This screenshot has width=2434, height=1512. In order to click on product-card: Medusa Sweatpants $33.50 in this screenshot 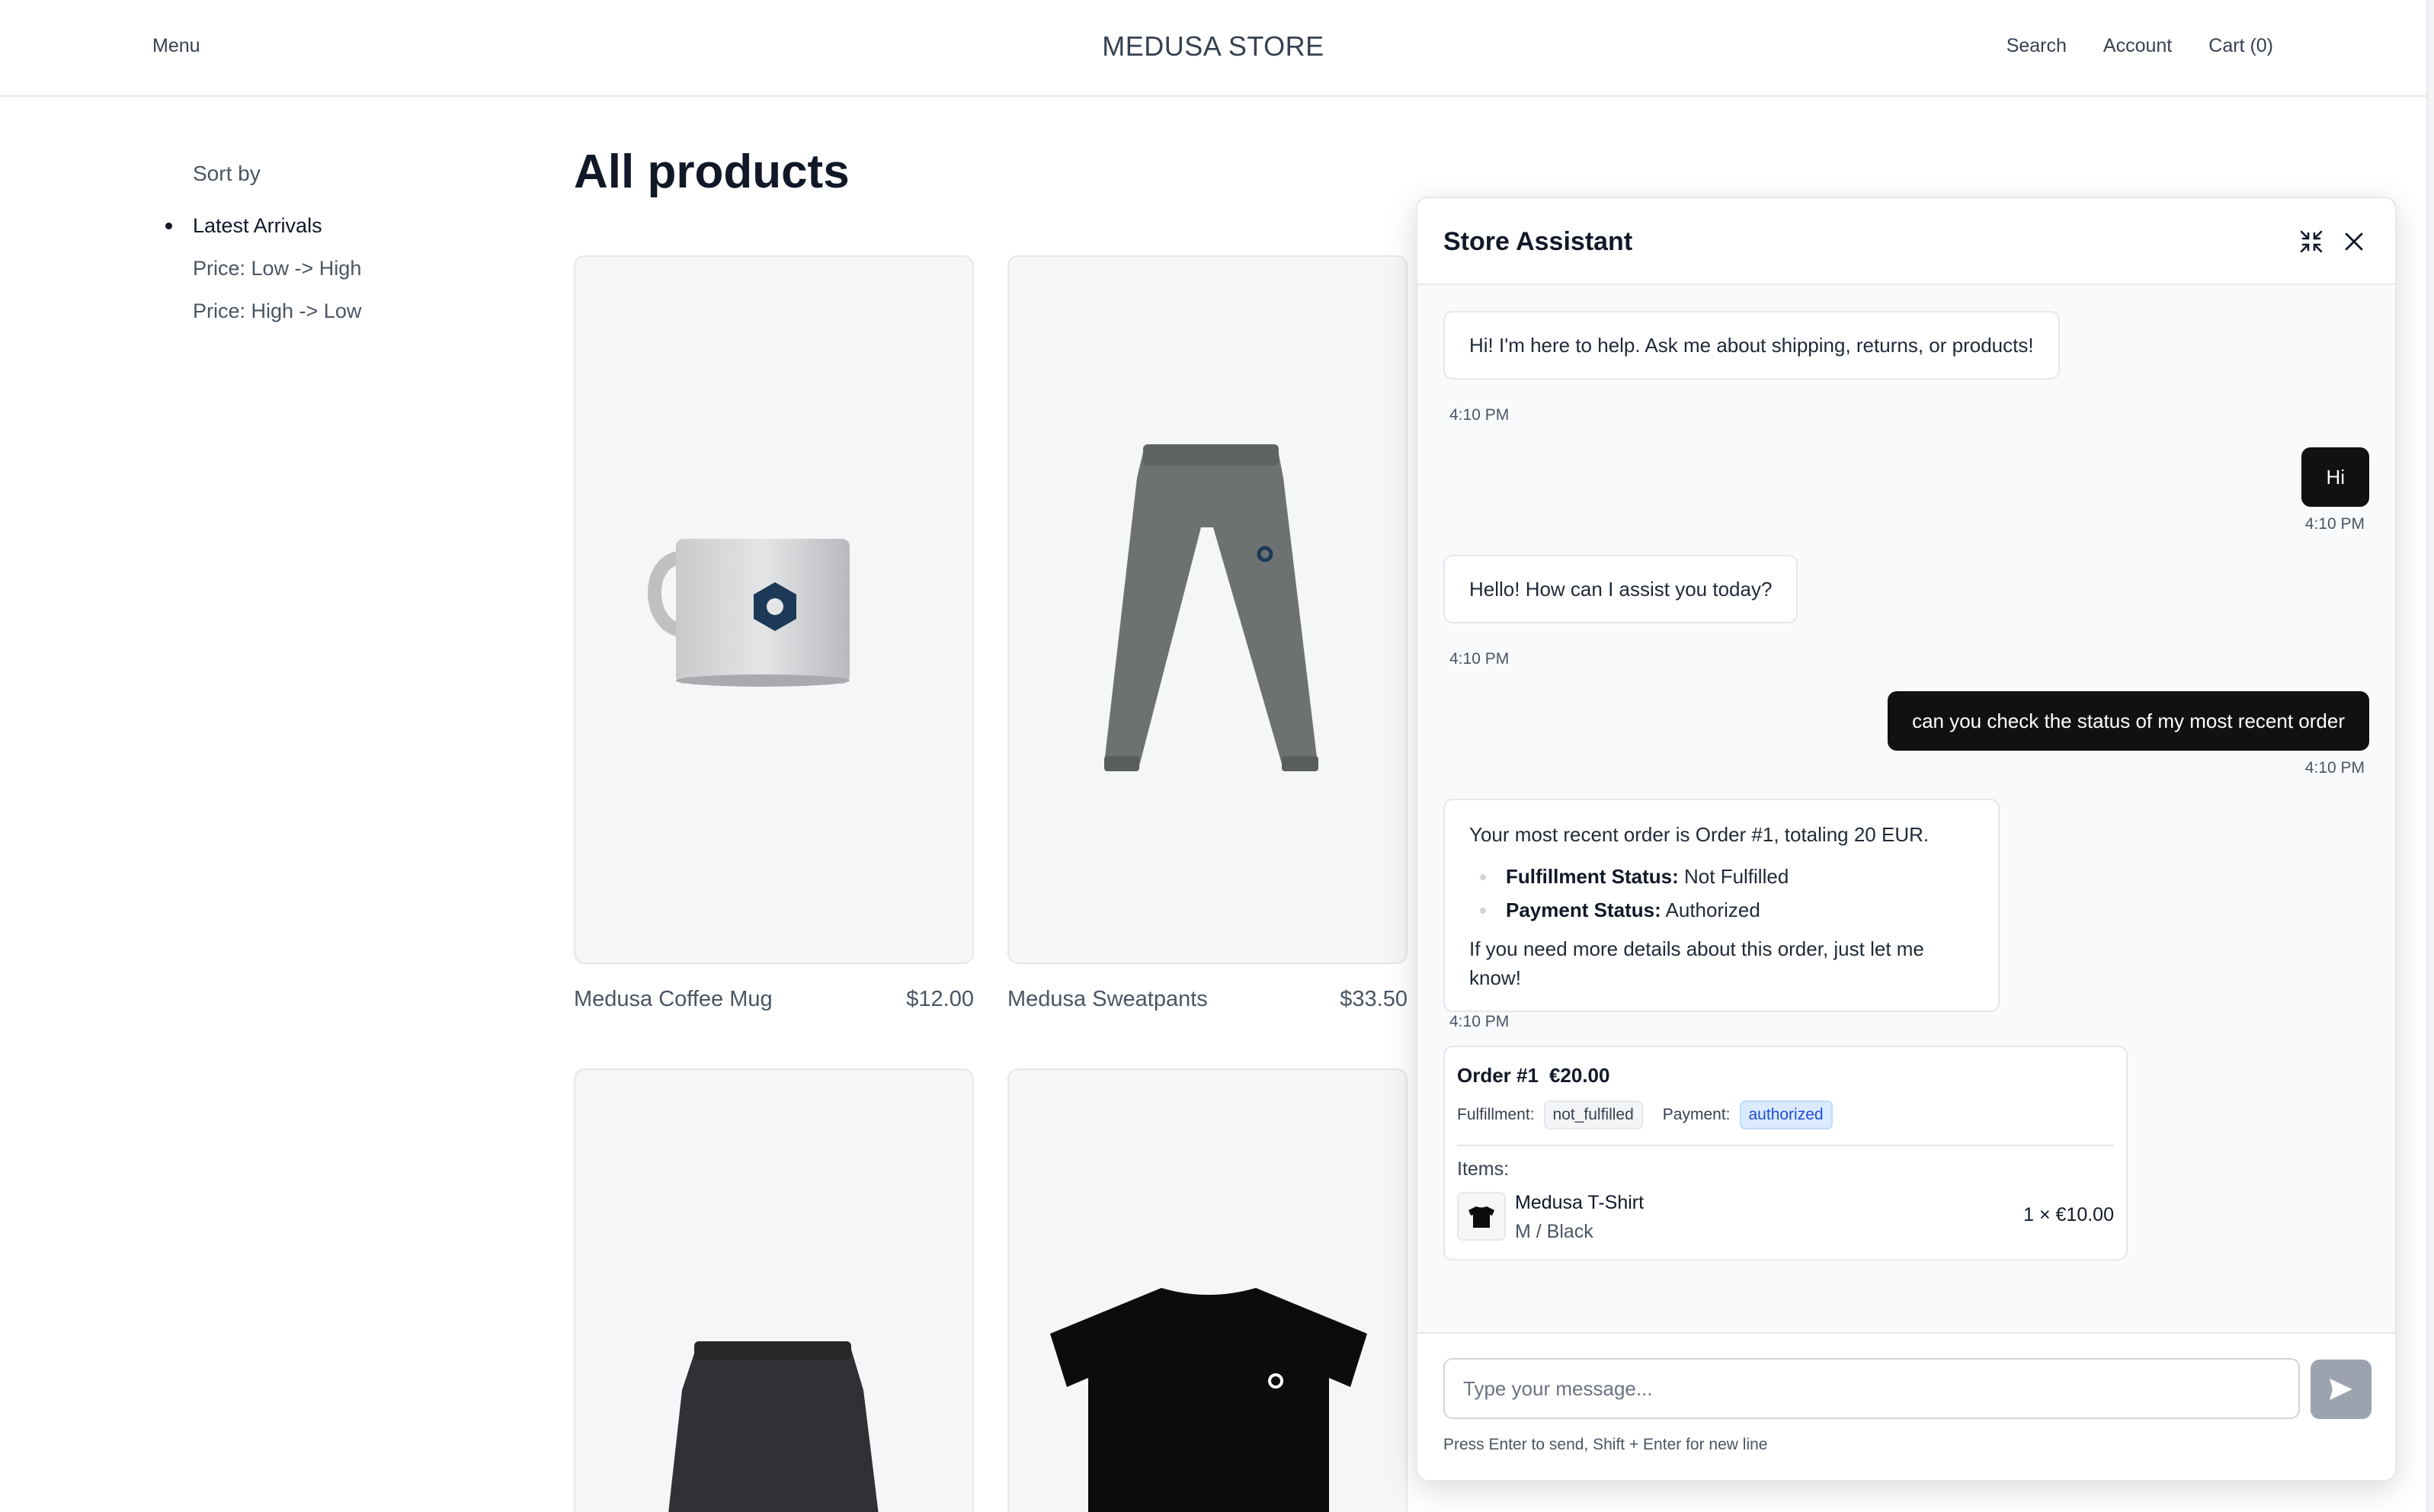, I will do `click(1207, 633)`.